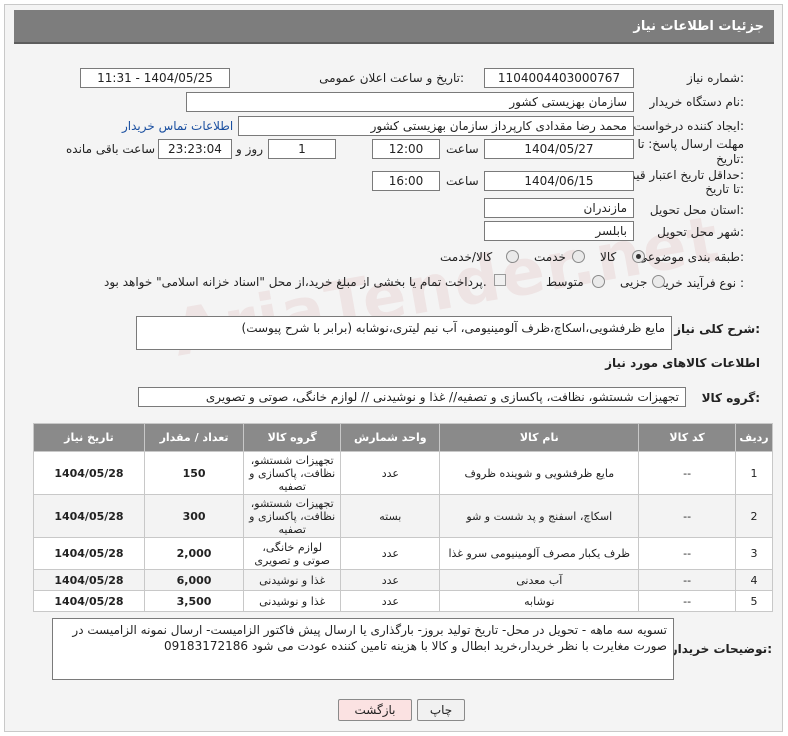  I want to click on cell-name: آب معدنی, so click(539, 580).